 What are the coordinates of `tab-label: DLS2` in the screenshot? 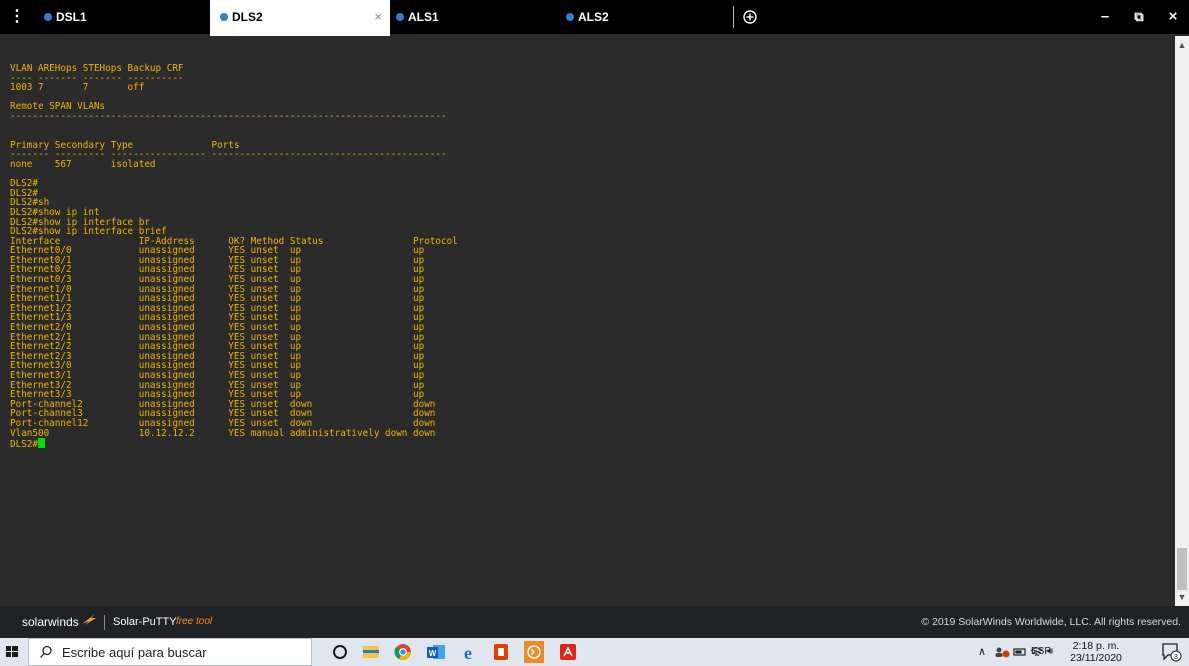 It's located at (247, 17).